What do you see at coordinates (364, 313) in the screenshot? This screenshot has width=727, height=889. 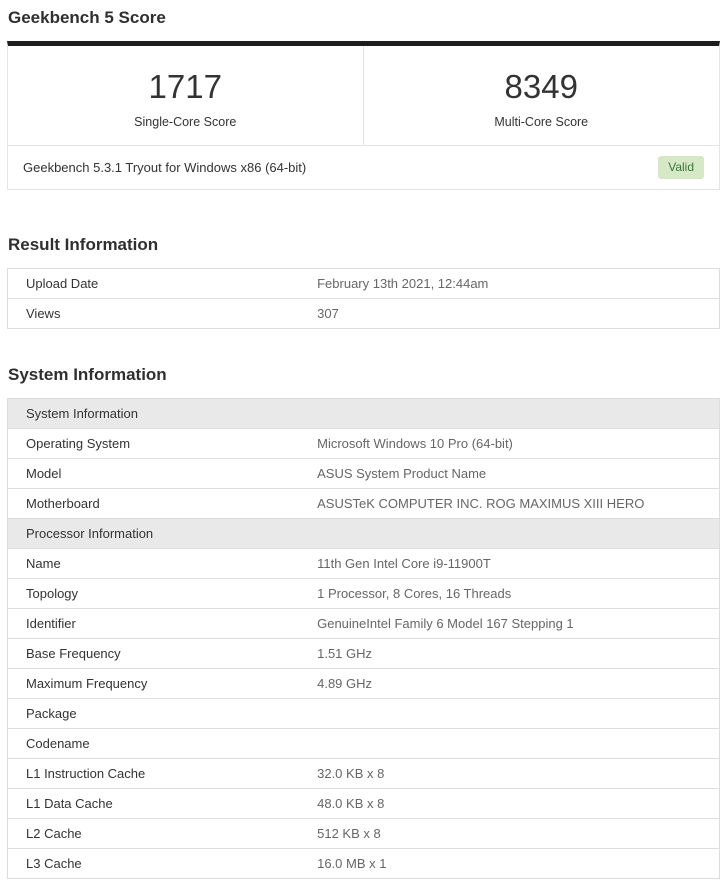 I see `table-row: Views 307` at bounding box center [364, 313].